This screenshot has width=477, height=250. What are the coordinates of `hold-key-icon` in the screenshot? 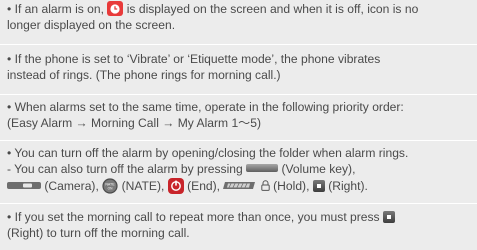 It's located at (239, 185).